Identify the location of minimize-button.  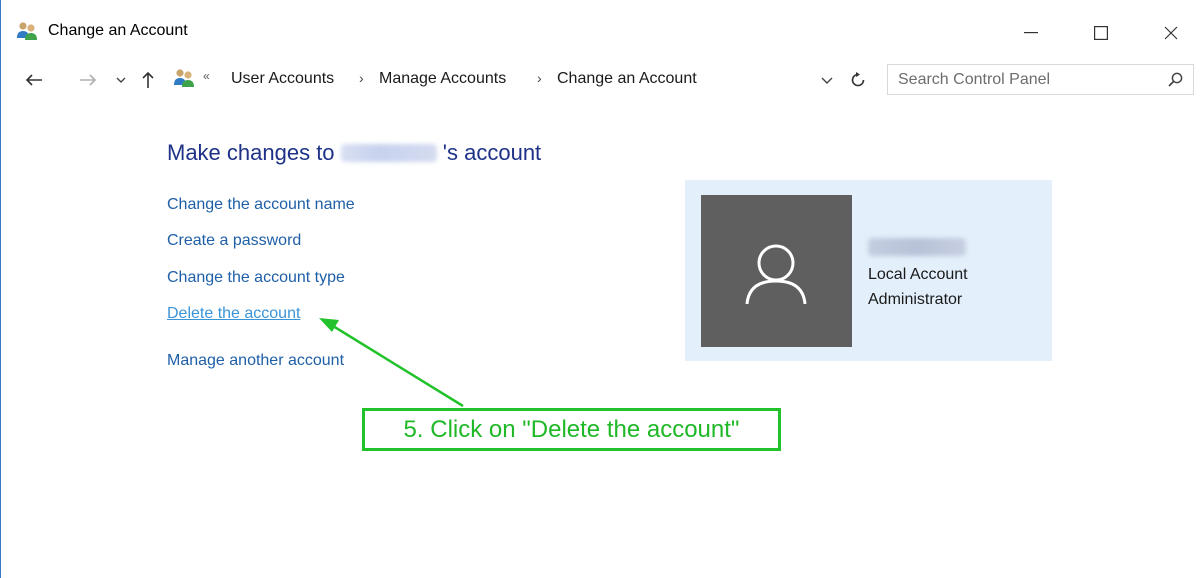
(1031, 33).